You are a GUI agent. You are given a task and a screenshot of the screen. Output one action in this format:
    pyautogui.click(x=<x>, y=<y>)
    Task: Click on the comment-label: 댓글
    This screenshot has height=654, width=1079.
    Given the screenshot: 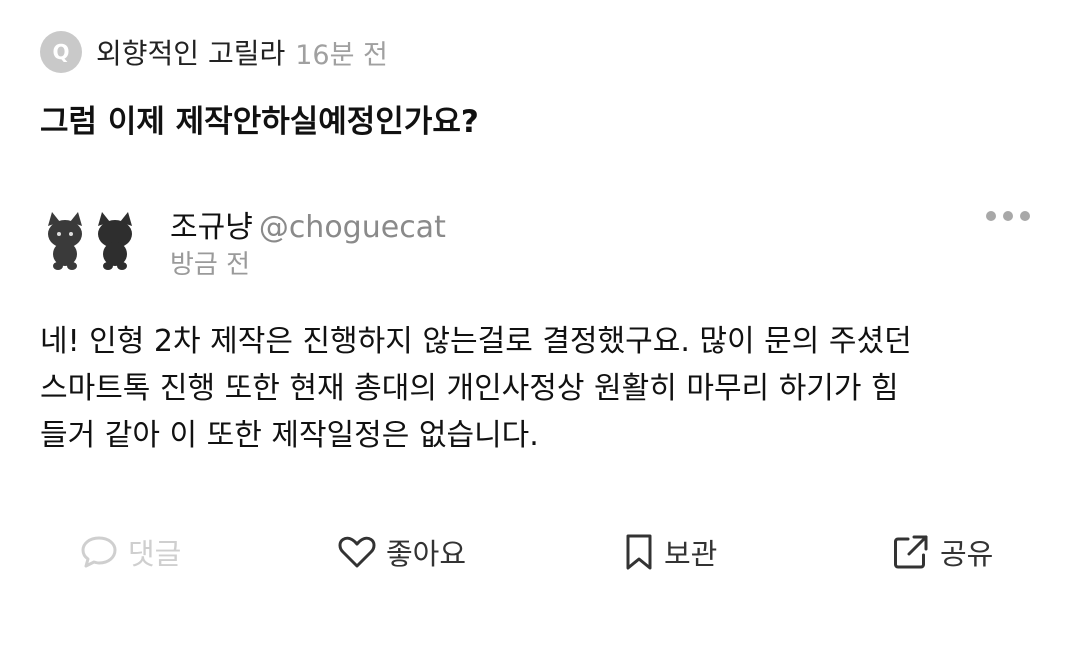 What is the action you would take?
    pyautogui.click(x=155, y=554)
    